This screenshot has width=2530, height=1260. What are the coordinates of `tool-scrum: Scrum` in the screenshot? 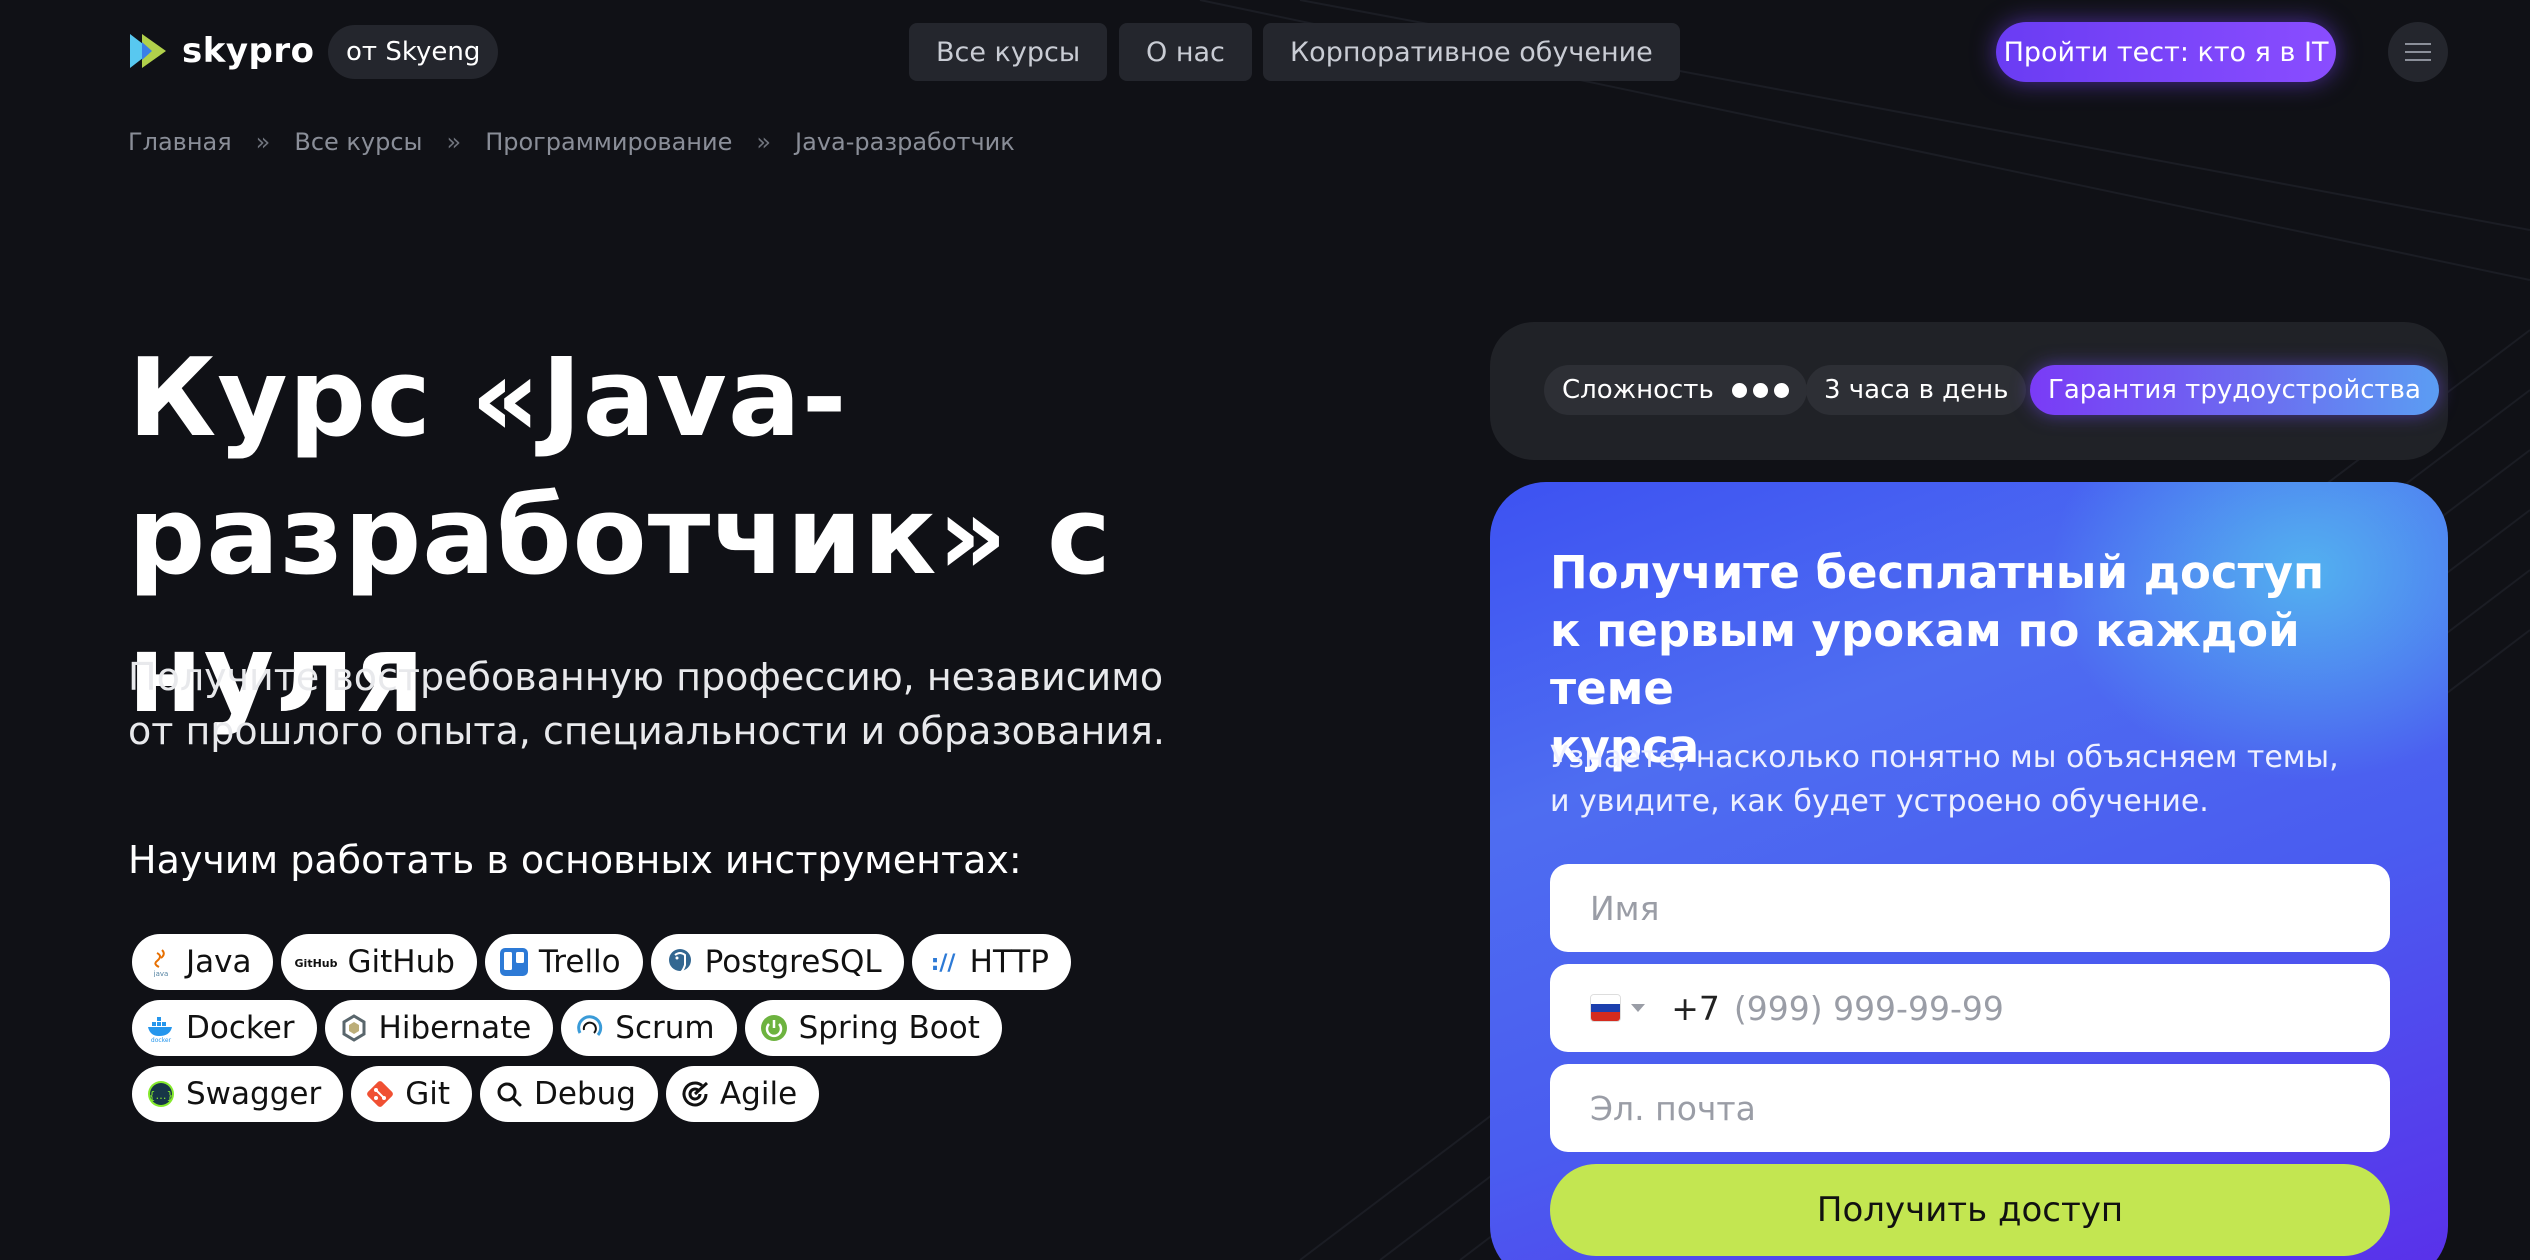 It's located at (649, 1028).